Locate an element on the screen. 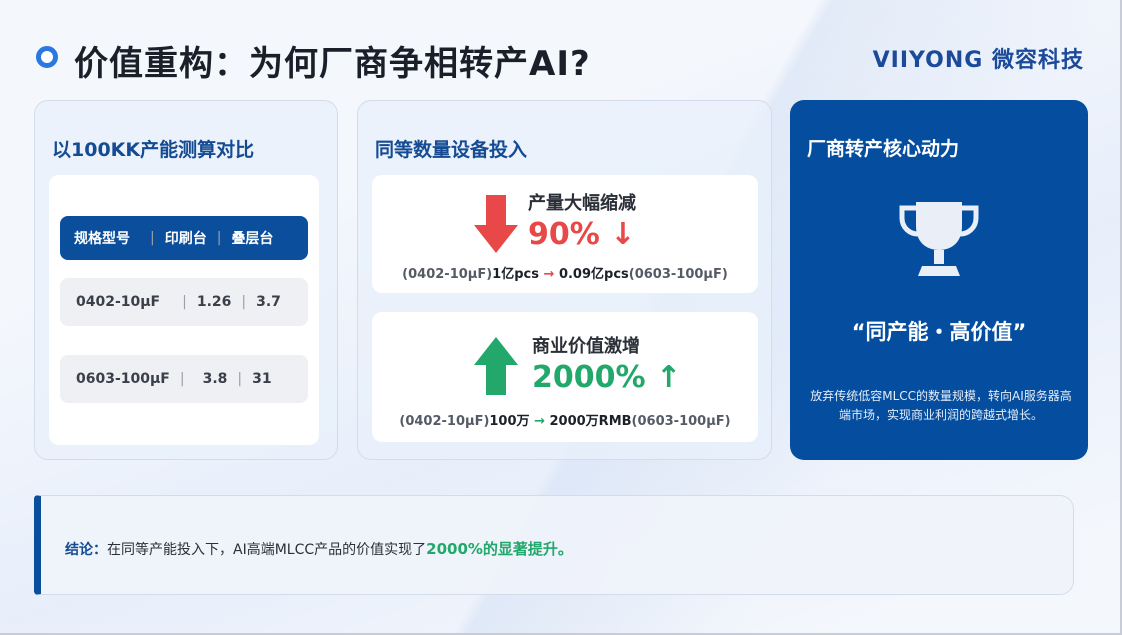 This screenshot has width=1122, height=635. to-value: 2000万RMB is located at coordinates (590, 421).